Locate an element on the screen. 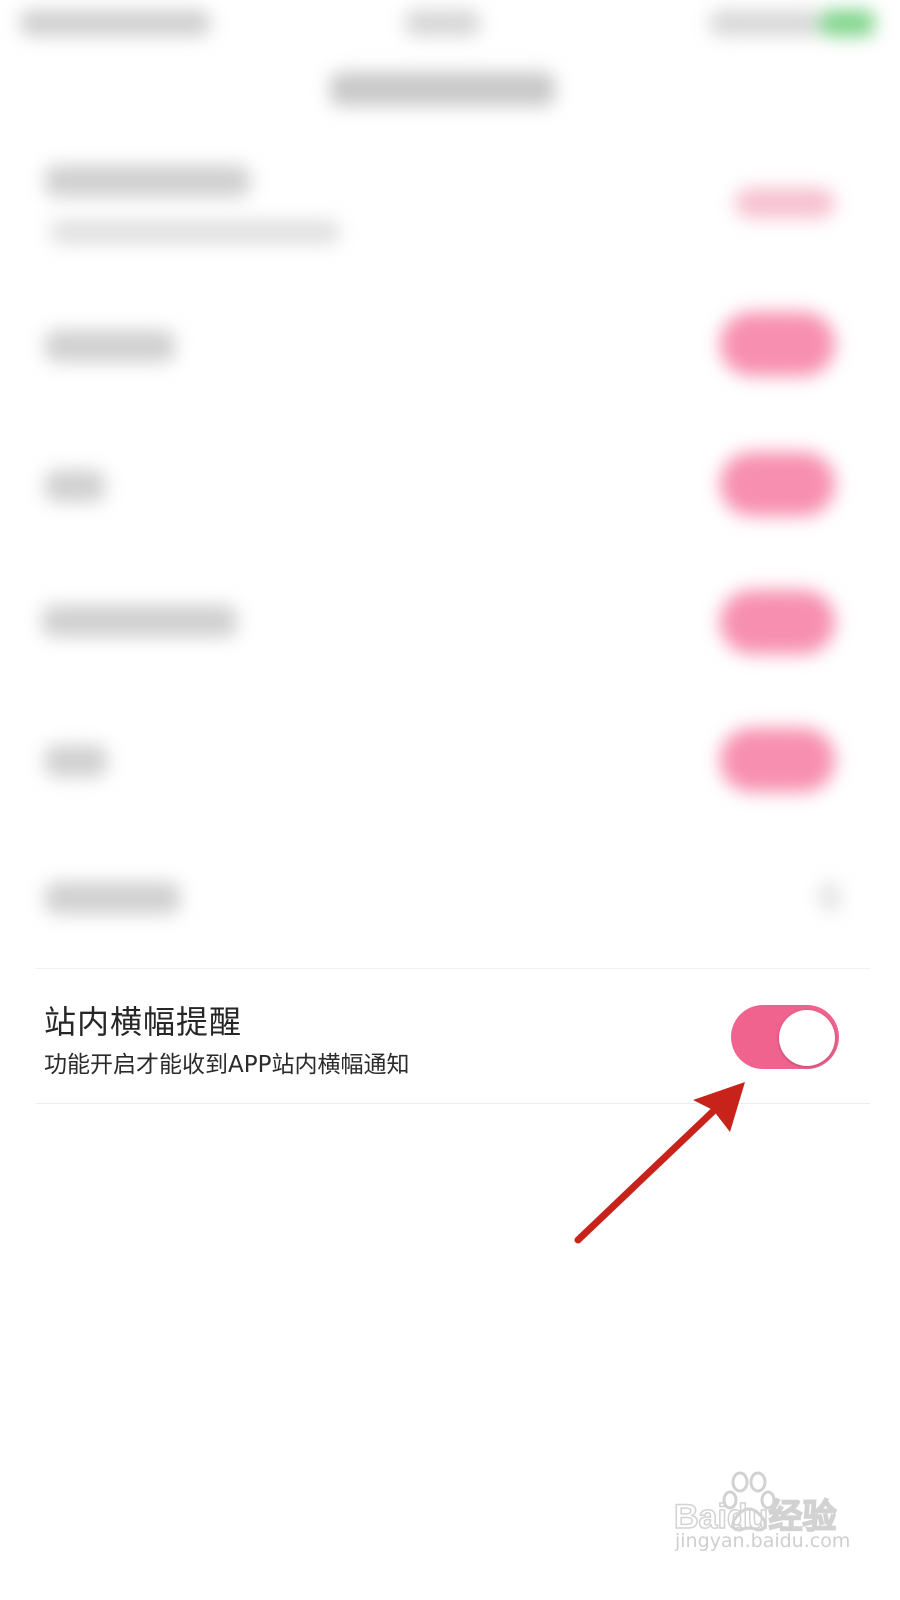  blurred-chevron-icon is located at coordinates (830, 897).